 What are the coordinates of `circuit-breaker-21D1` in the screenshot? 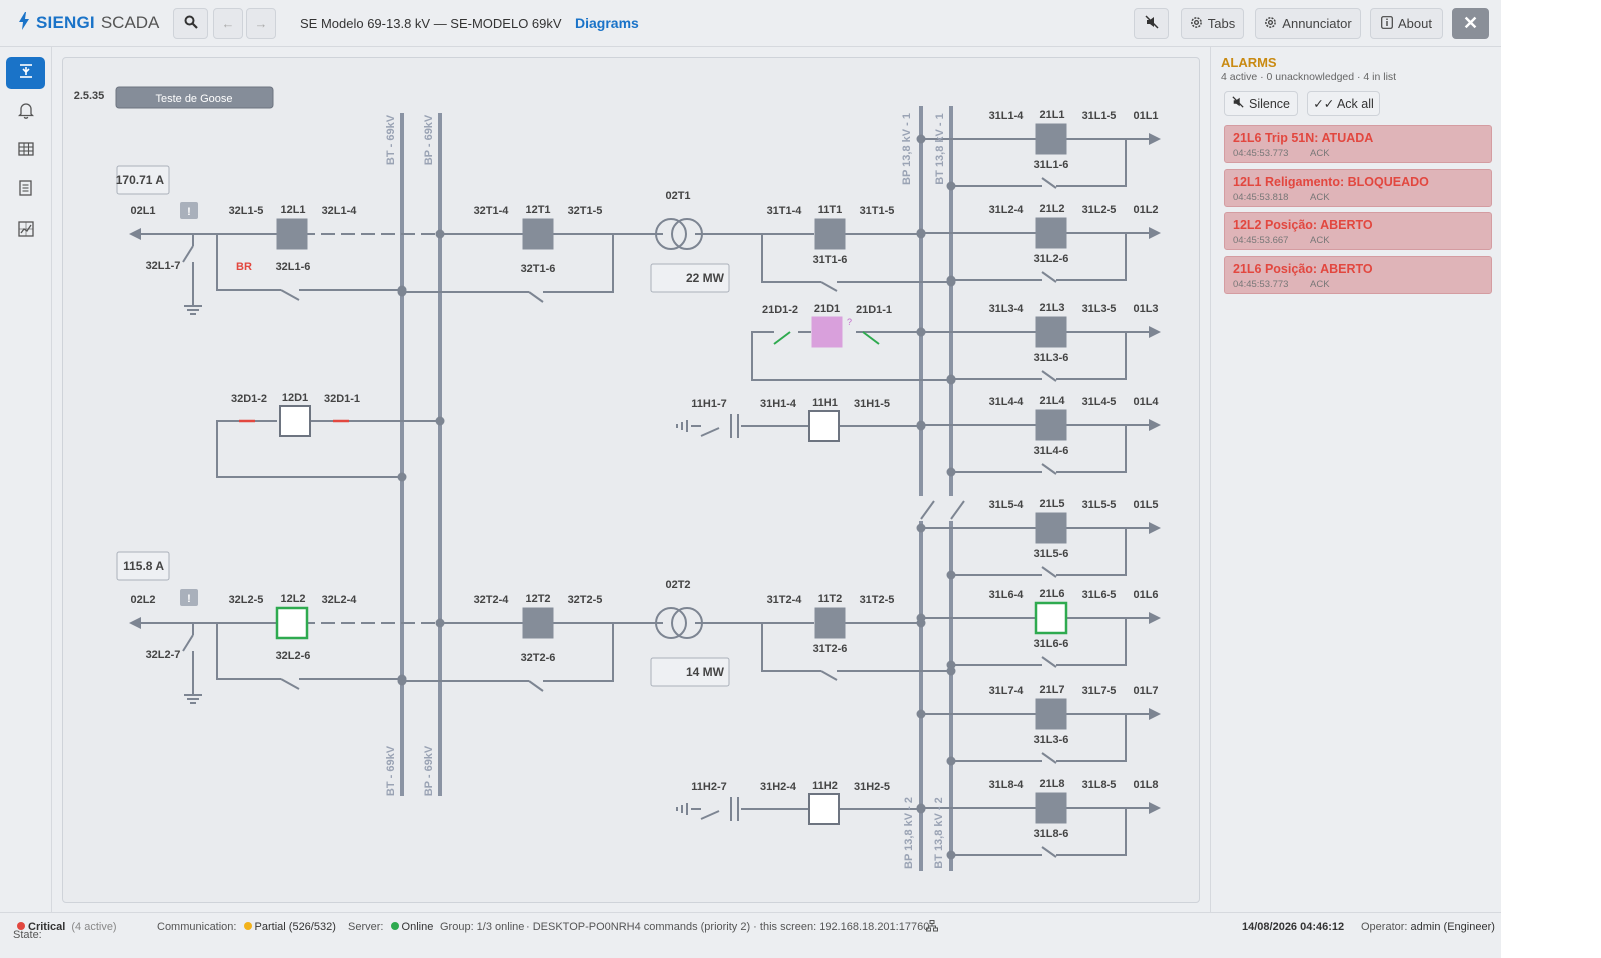 It's located at (827, 332).